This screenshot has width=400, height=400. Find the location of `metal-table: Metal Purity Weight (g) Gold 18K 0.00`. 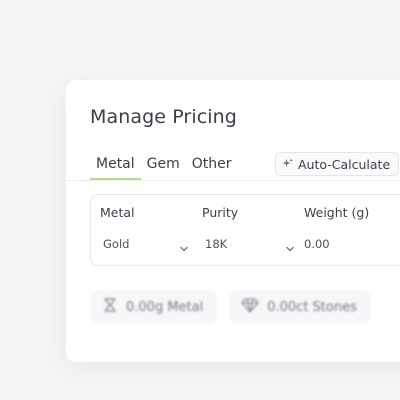

metal-table: Metal Purity Weight (g) Gold 18K 0.00 is located at coordinates (245, 230).